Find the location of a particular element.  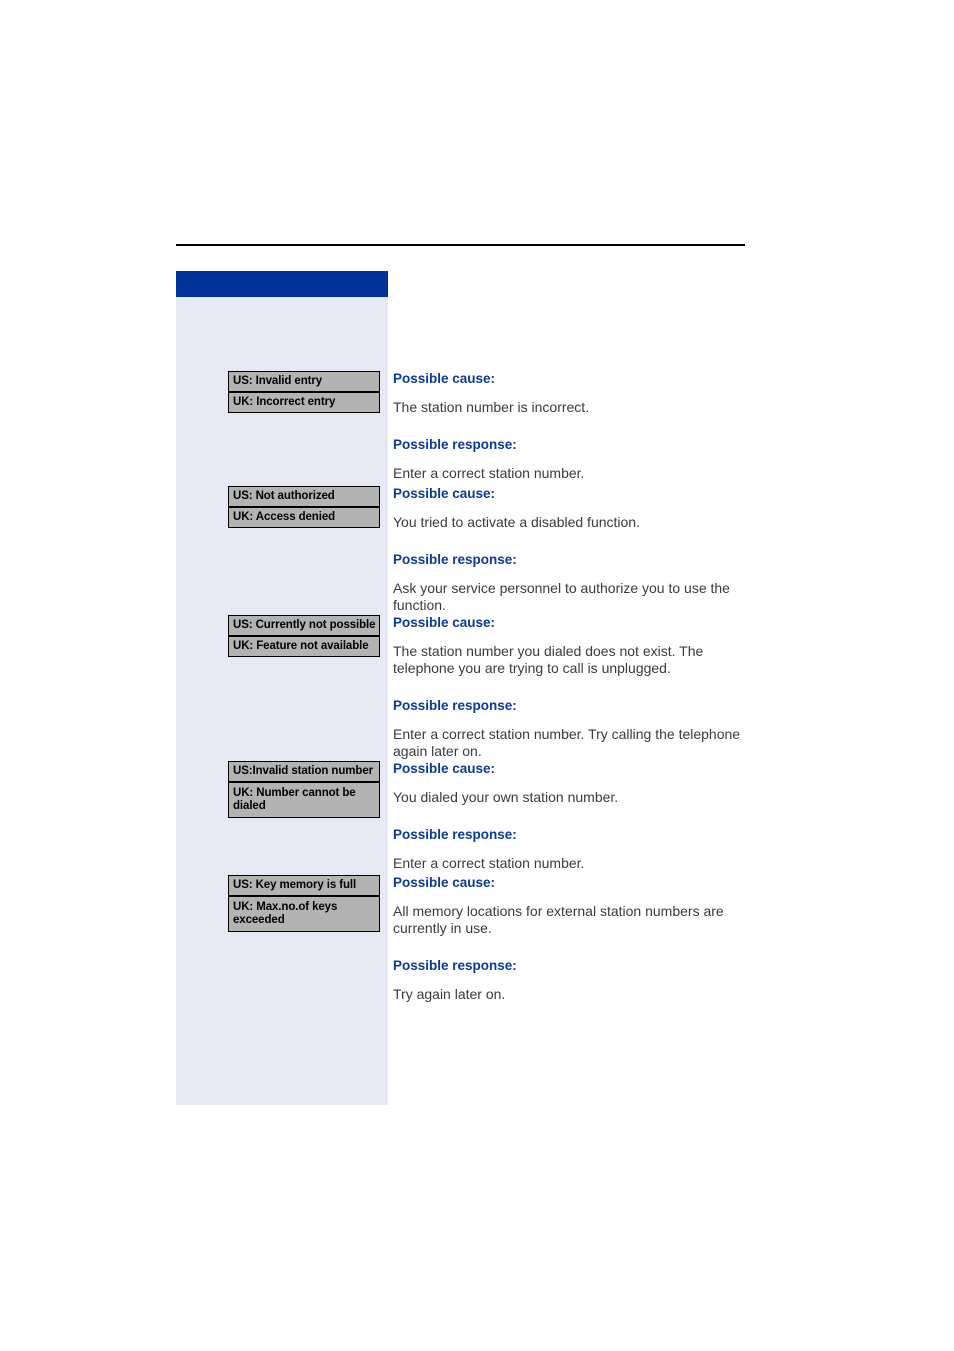

display-box-us: US:Invalid station number is located at coordinates (304, 771).